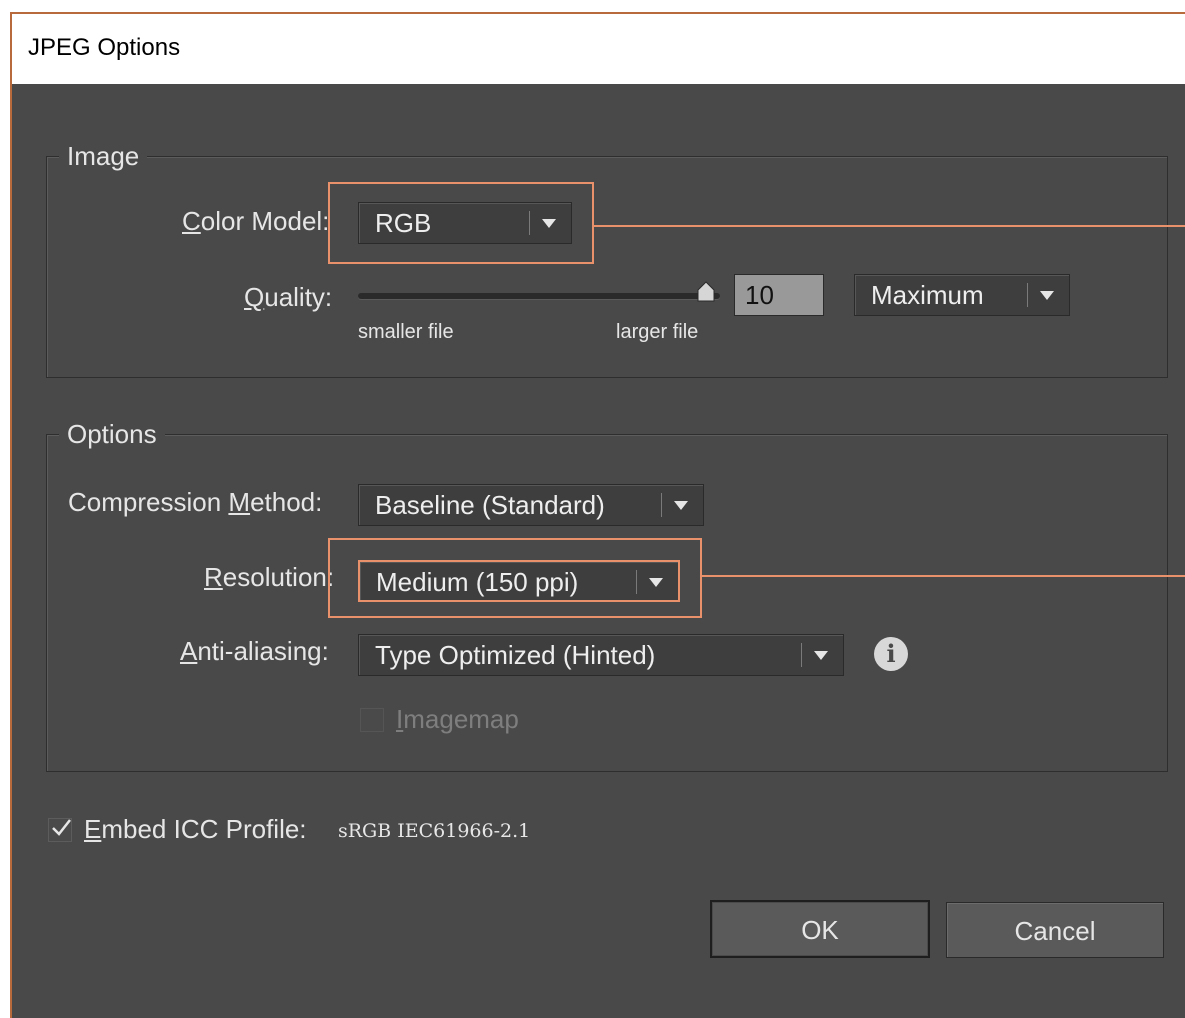 This screenshot has width=1185, height=1018. What do you see at coordinates (490, 505) in the screenshot?
I see `compression-method-value: Baseline (Standard)` at bounding box center [490, 505].